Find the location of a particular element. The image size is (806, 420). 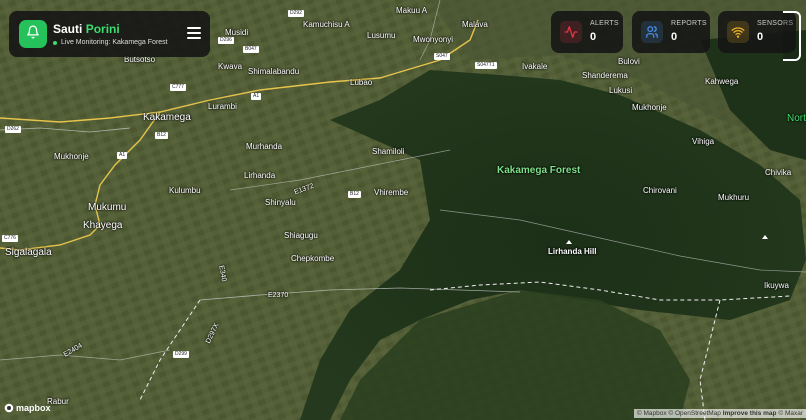

attribution-mapbox-link: © Mapbox is located at coordinates (652, 413).